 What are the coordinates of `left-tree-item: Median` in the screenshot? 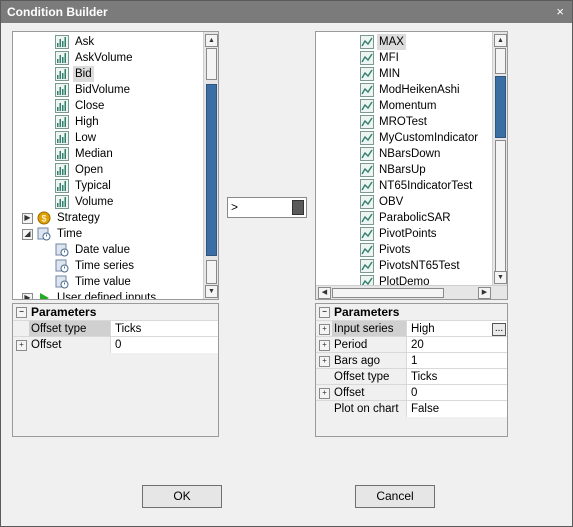 It's located at (108, 154).